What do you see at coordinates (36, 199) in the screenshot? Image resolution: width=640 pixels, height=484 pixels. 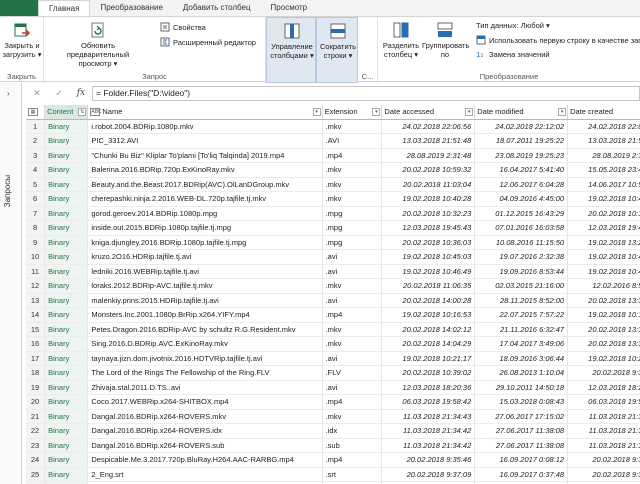 I see `row-number: 6` at bounding box center [36, 199].